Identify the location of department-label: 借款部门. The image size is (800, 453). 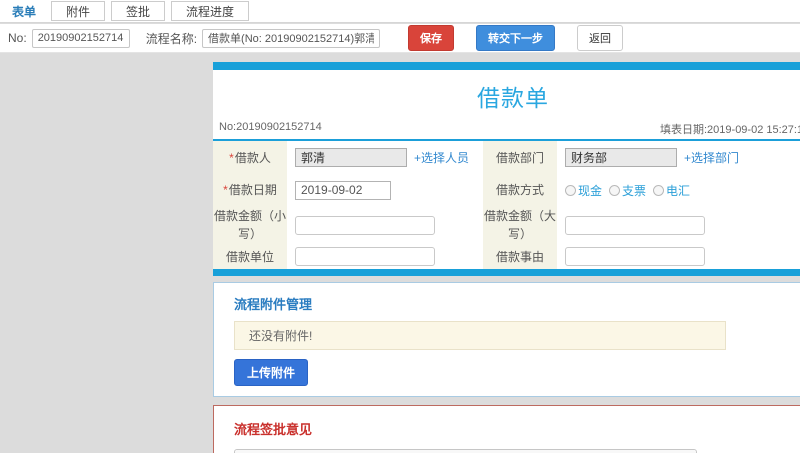
(520, 157).